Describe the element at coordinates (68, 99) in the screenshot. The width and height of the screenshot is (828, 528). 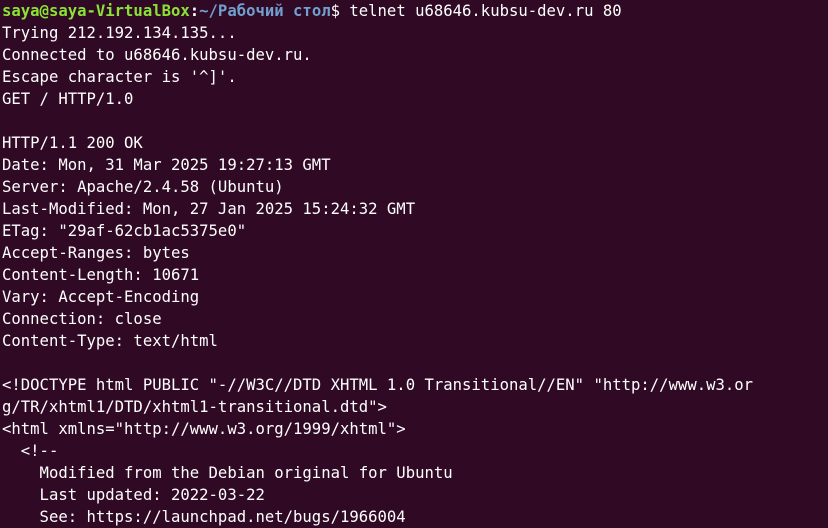
I see `output-line: GET / HTTP/1.0` at that location.